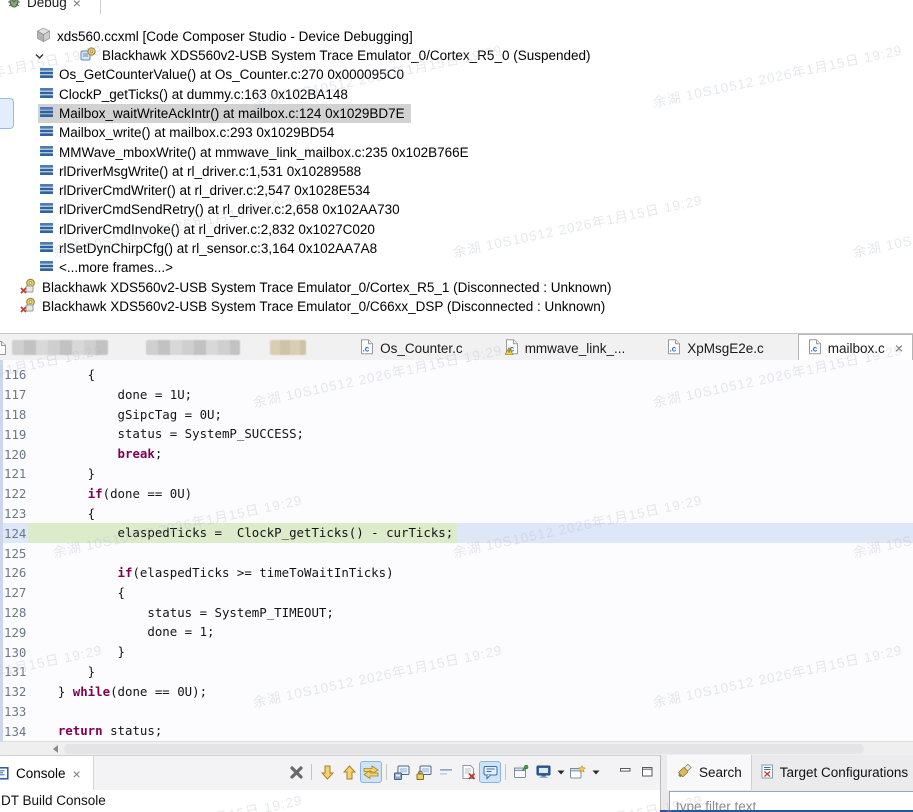  What do you see at coordinates (832, 772) in the screenshot?
I see `tab-target-configurations: Target Configurations` at bounding box center [832, 772].